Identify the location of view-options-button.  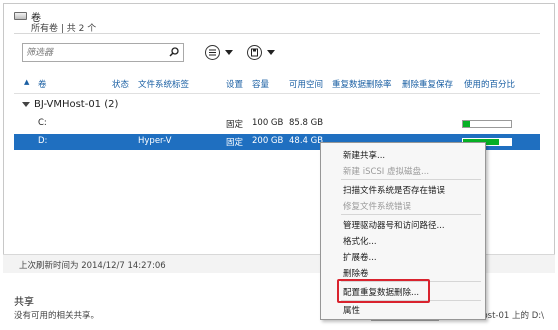
(220, 52).